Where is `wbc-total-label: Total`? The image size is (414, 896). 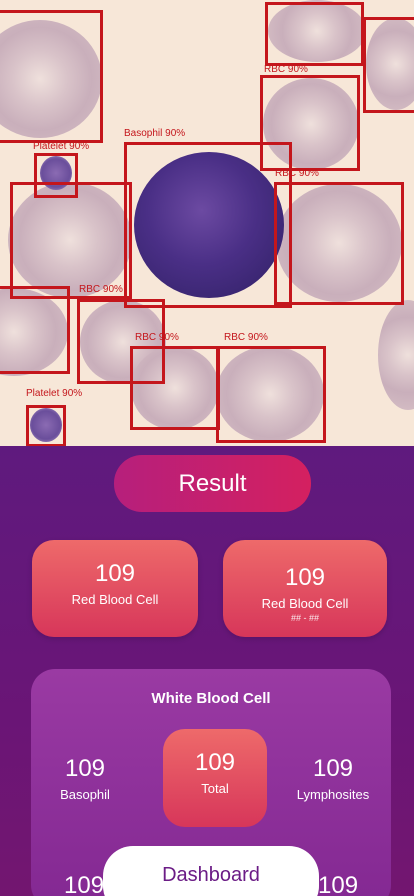
wbc-total-label: Total is located at coordinates (215, 788).